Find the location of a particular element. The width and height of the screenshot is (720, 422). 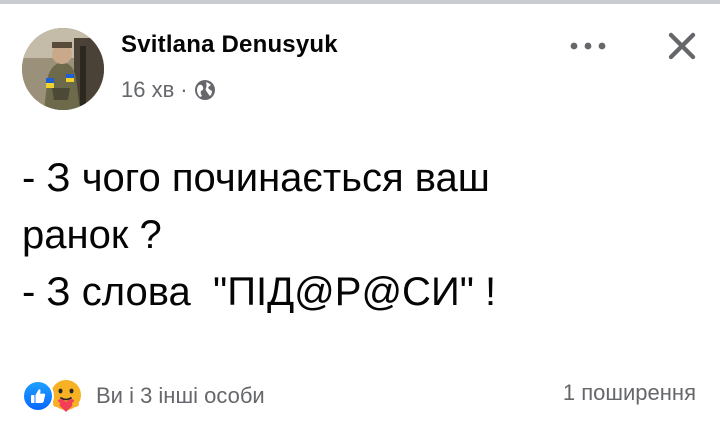

more-horizontal-icon is located at coordinates (588, 46).